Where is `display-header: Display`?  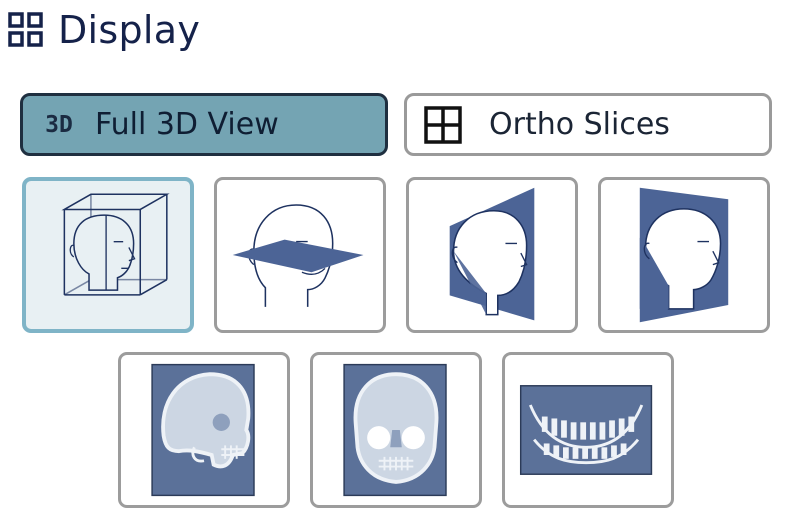
display-header: Display is located at coordinates (104, 30).